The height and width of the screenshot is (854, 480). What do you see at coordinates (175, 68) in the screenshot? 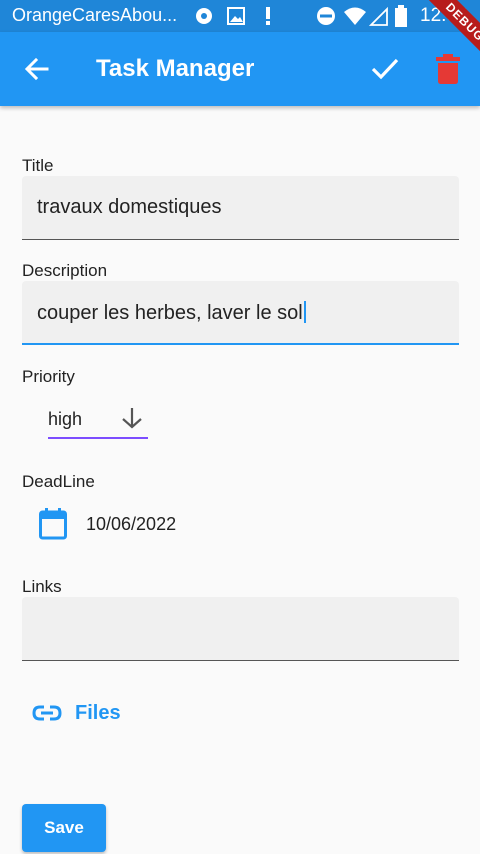
I see `page-title: Task Manager` at bounding box center [175, 68].